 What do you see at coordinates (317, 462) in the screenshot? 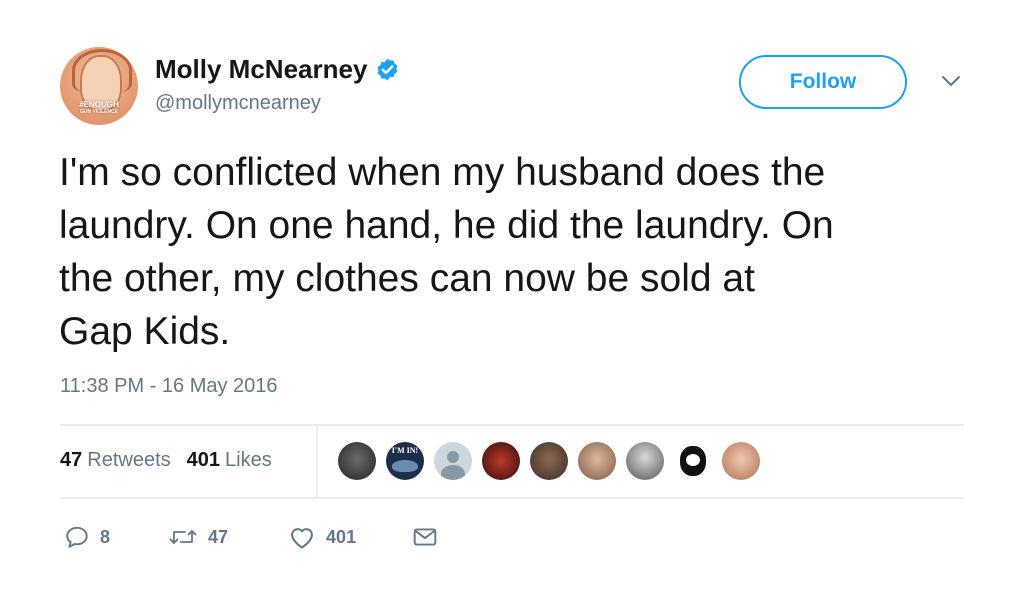
I see `stats-divider` at bounding box center [317, 462].